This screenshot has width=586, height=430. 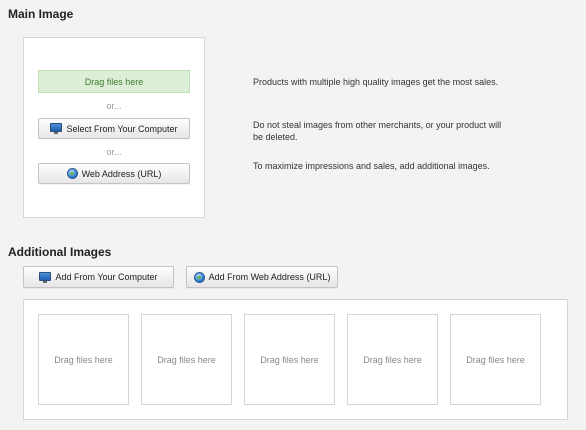 What do you see at coordinates (106, 277) in the screenshot?
I see `add-from-computer-label: Add From Your Computer` at bounding box center [106, 277].